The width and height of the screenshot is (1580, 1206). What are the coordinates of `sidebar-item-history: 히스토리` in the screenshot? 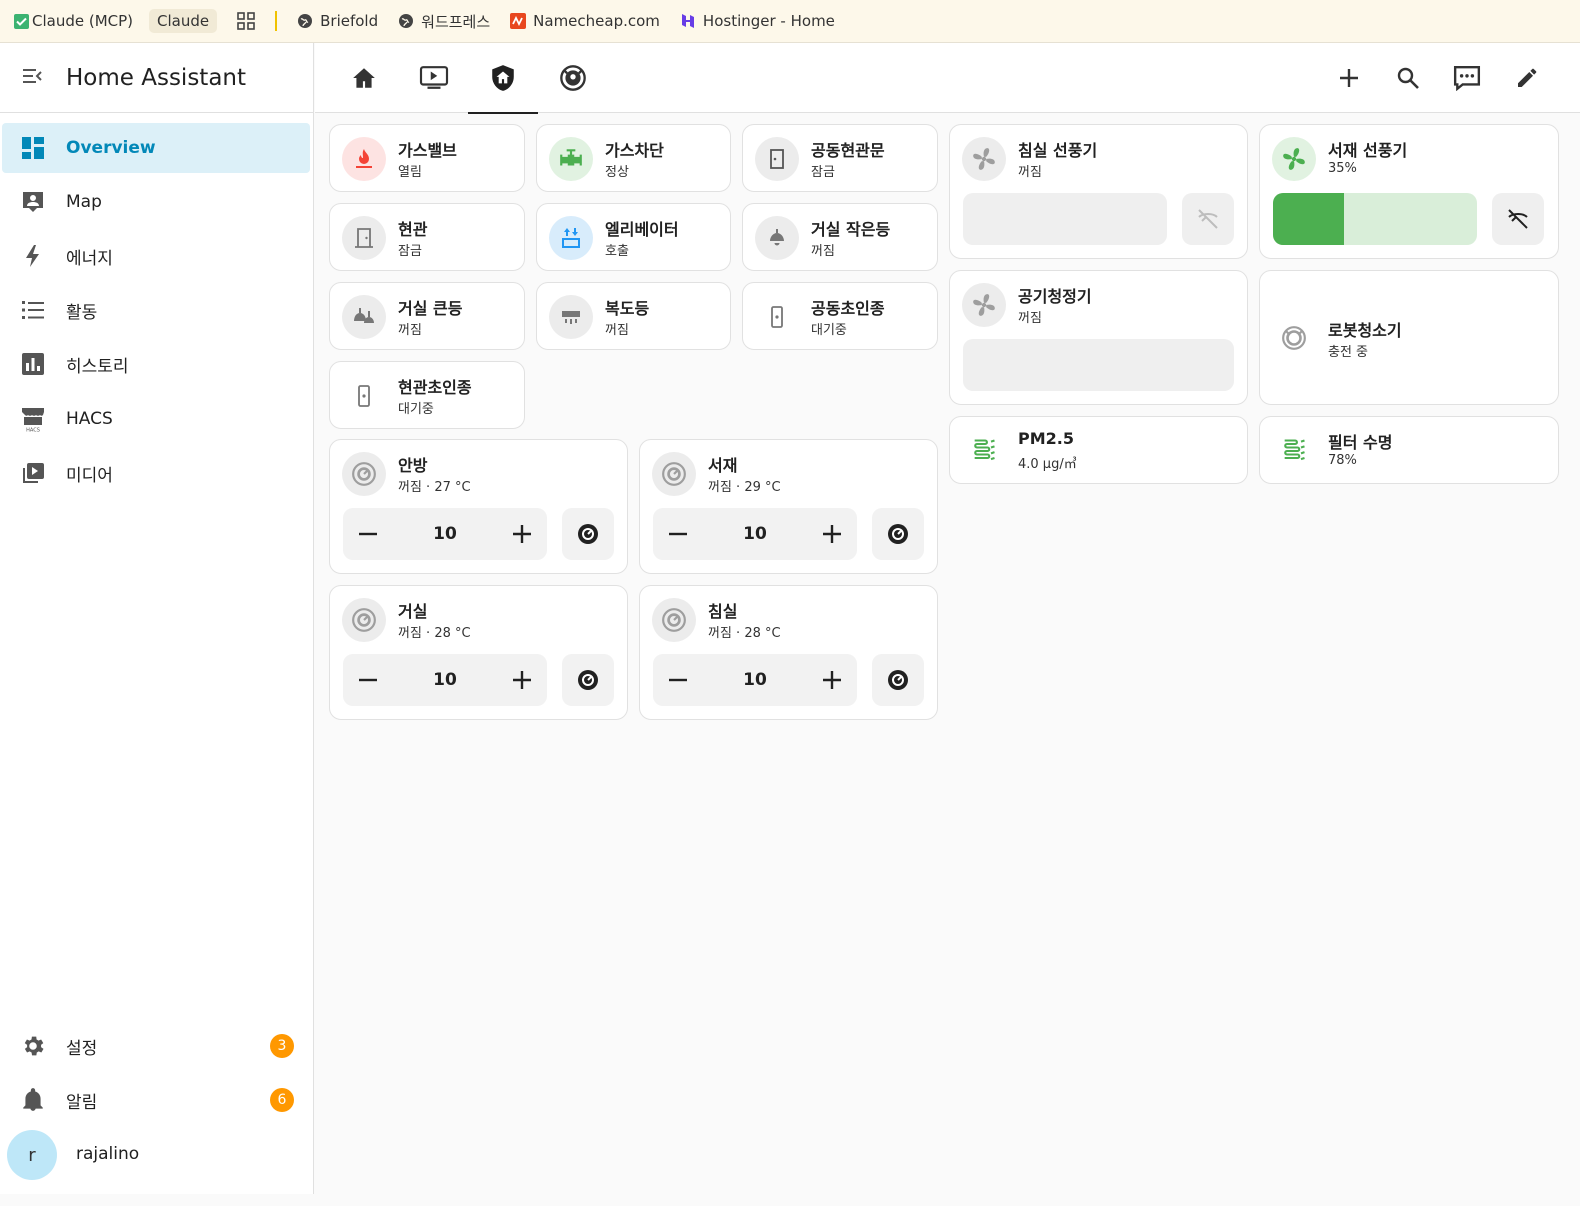 It's located at (156, 364).